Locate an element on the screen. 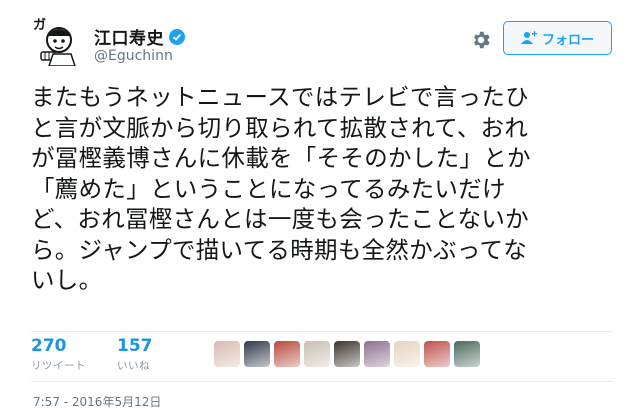 The width and height of the screenshot is (640, 419). tweet-line: ら。ジャンプで描いてる時期も全然かぶってな is located at coordinates (279, 249).